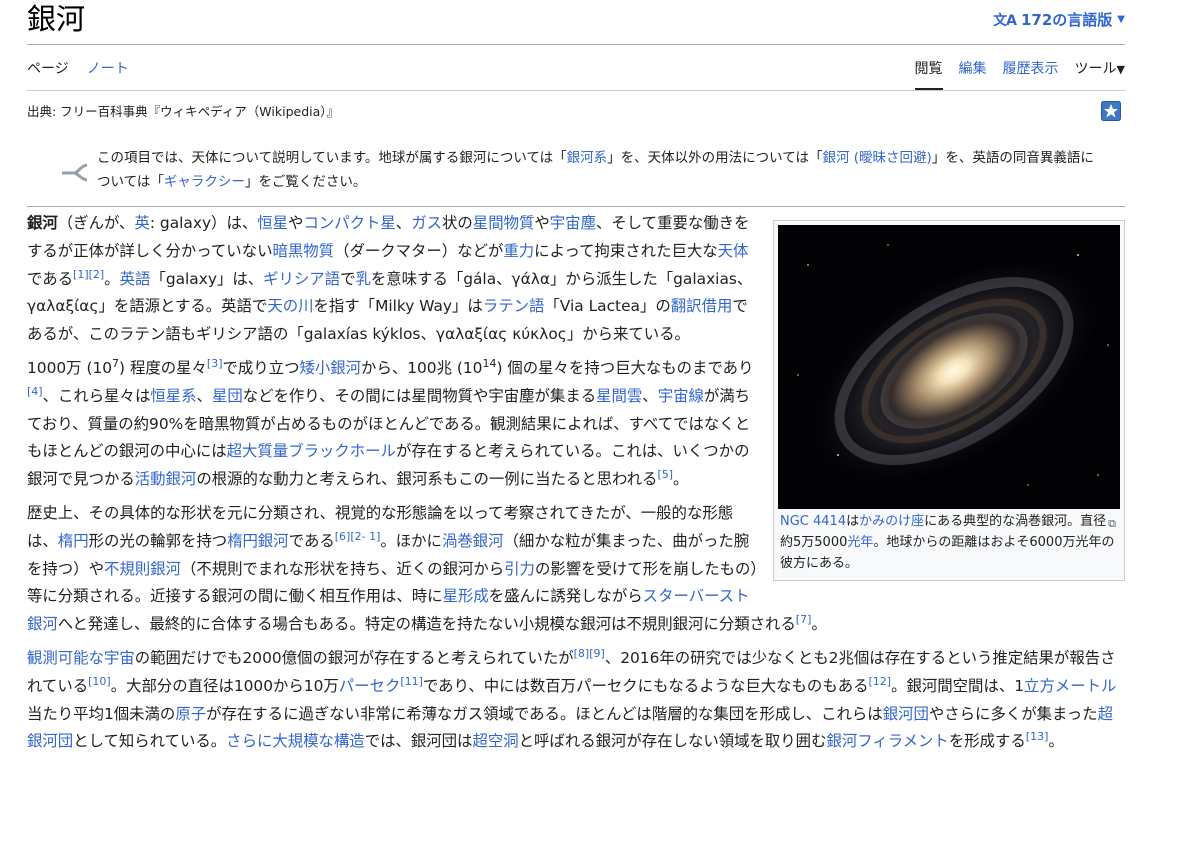  What do you see at coordinates (150, 741) in the screenshot?
I see `text: として知られている。` at bounding box center [150, 741].